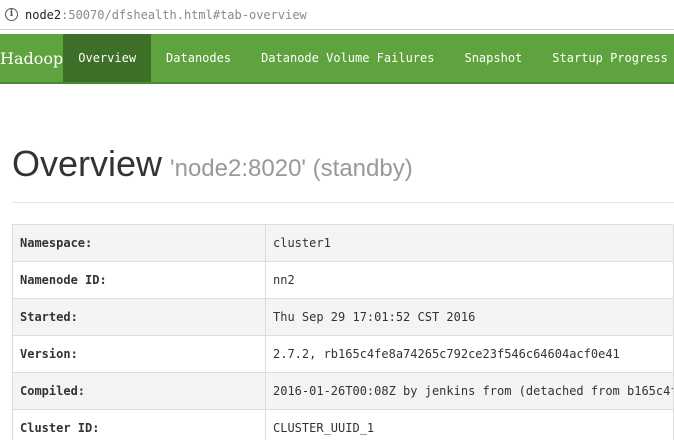 This screenshot has width=674, height=440. I want to click on row-key-namespace: Namespace:, so click(139, 243).